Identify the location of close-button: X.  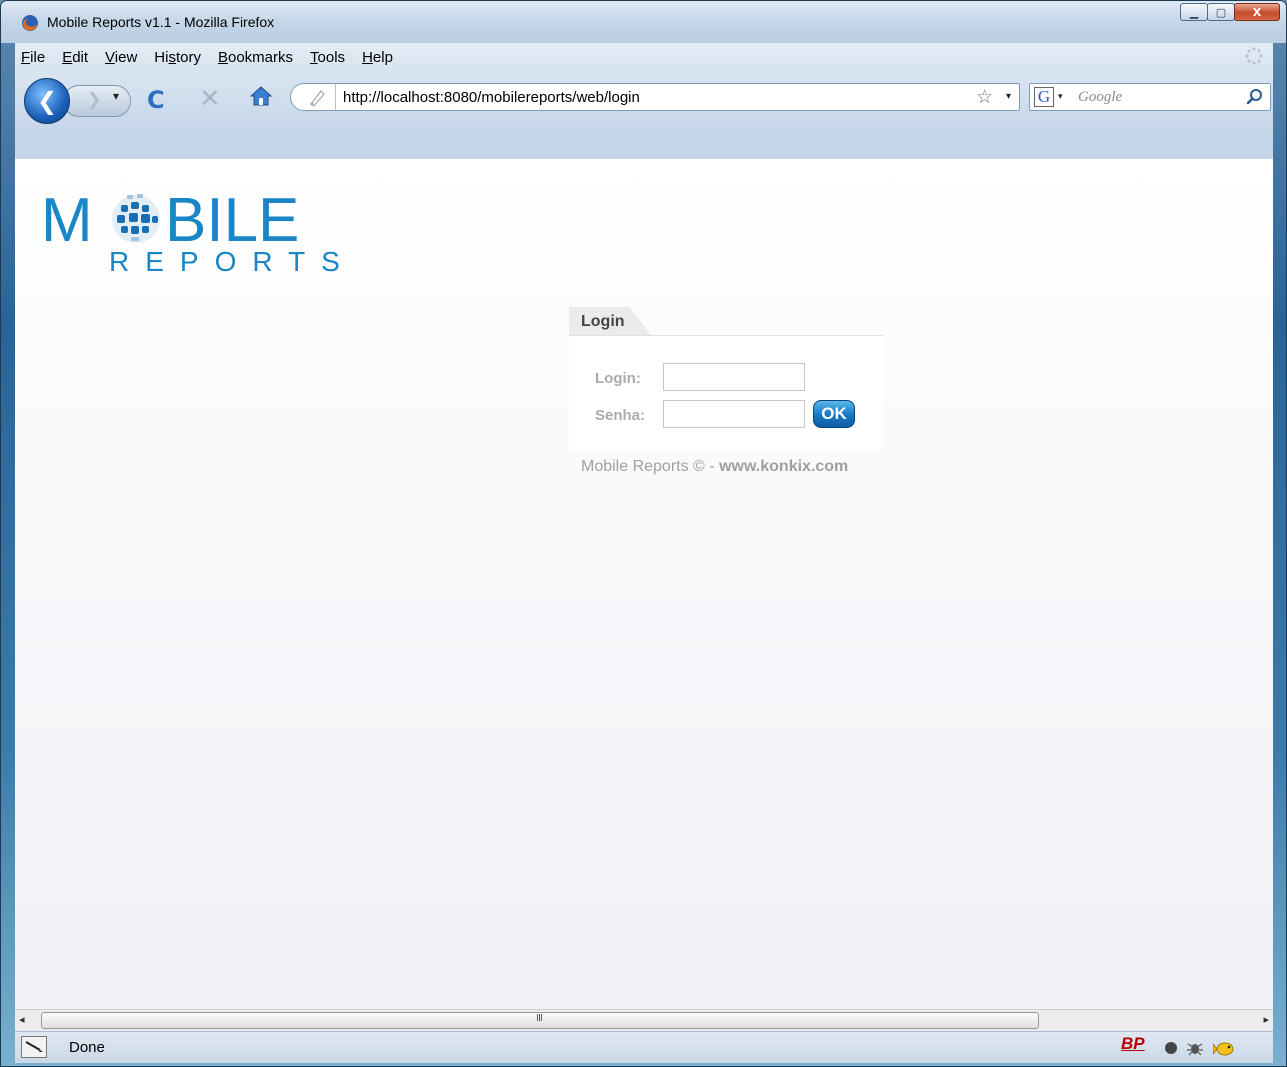
(1257, 12).